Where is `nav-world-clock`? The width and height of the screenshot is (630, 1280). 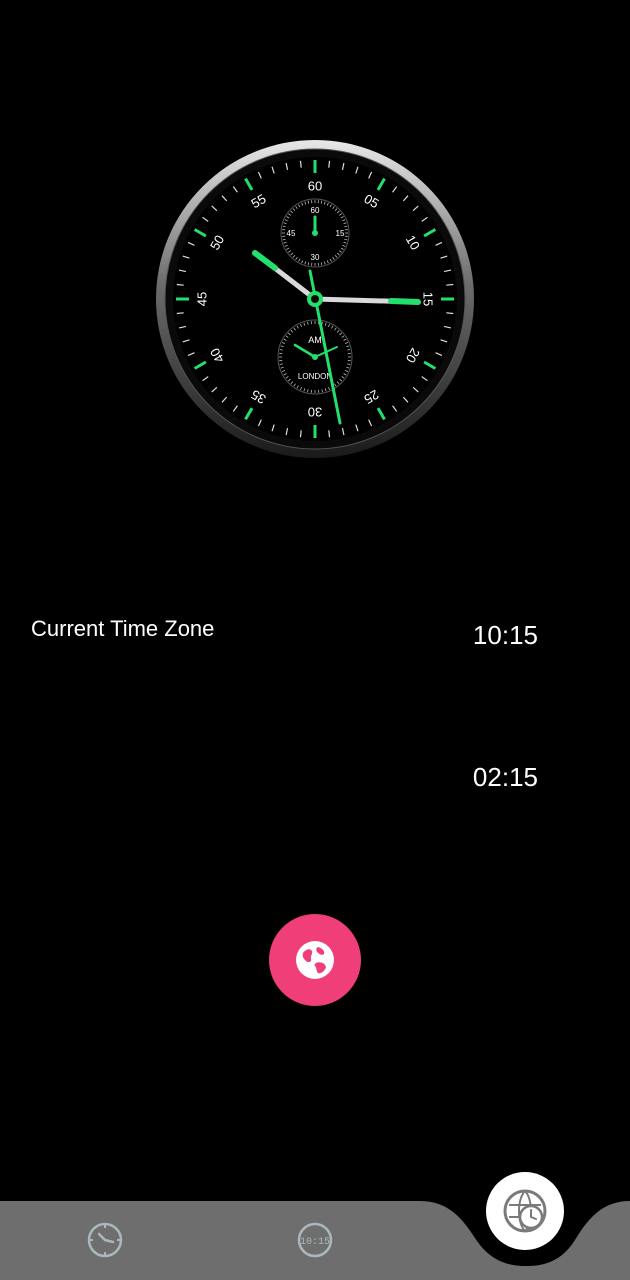 nav-world-clock is located at coordinates (525, 1211).